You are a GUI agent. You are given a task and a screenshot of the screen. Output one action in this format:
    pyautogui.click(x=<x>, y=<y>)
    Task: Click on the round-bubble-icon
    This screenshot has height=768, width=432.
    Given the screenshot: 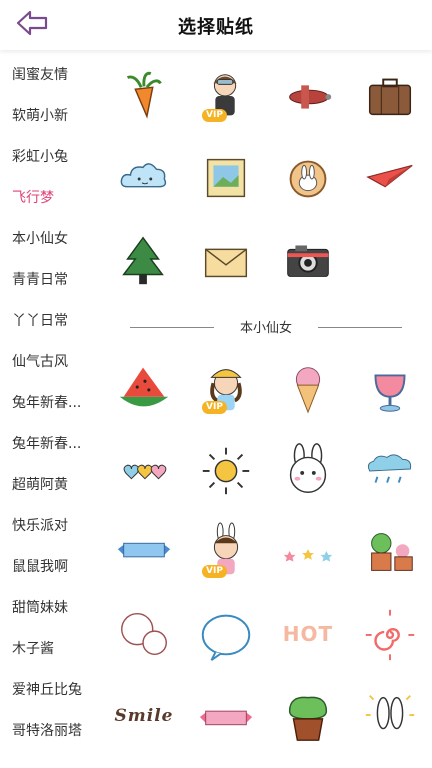 What is the action you would take?
    pyautogui.click(x=226, y=634)
    